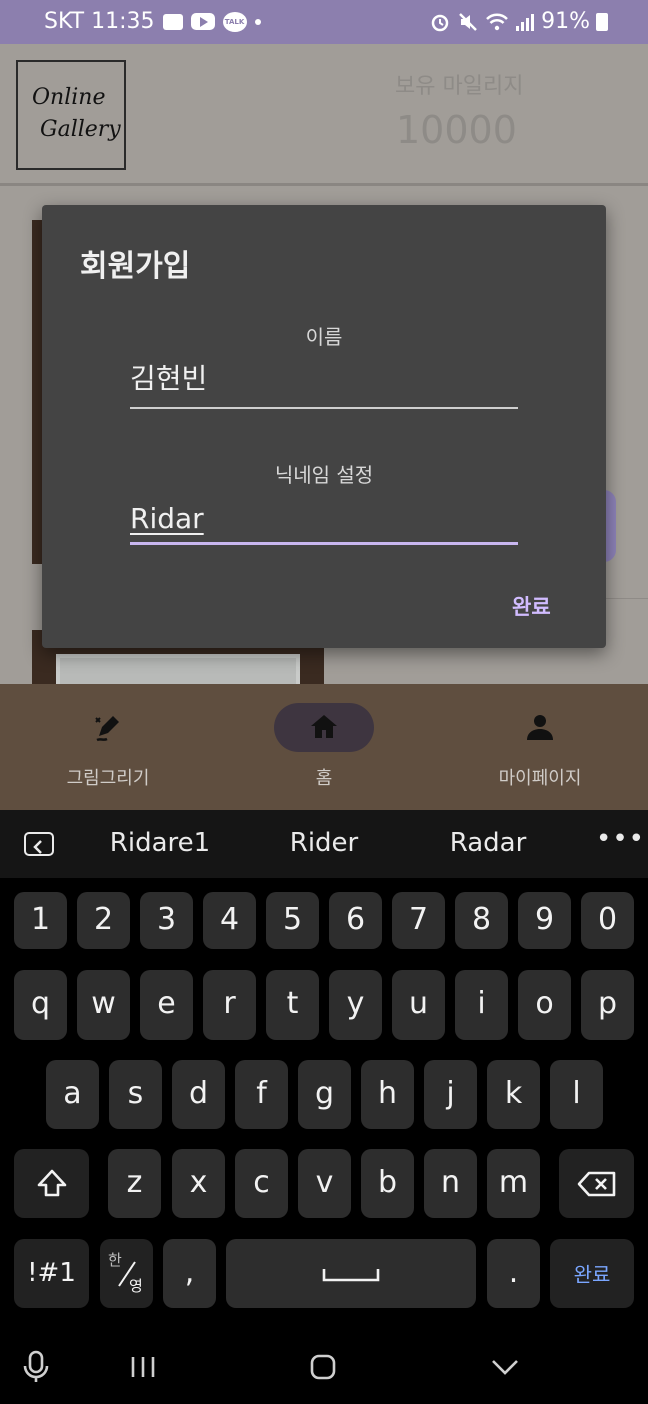 The image size is (648, 1404). What do you see at coordinates (166, 920) in the screenshot?
I see `key-3: 3` at bounding box center [166, 920].